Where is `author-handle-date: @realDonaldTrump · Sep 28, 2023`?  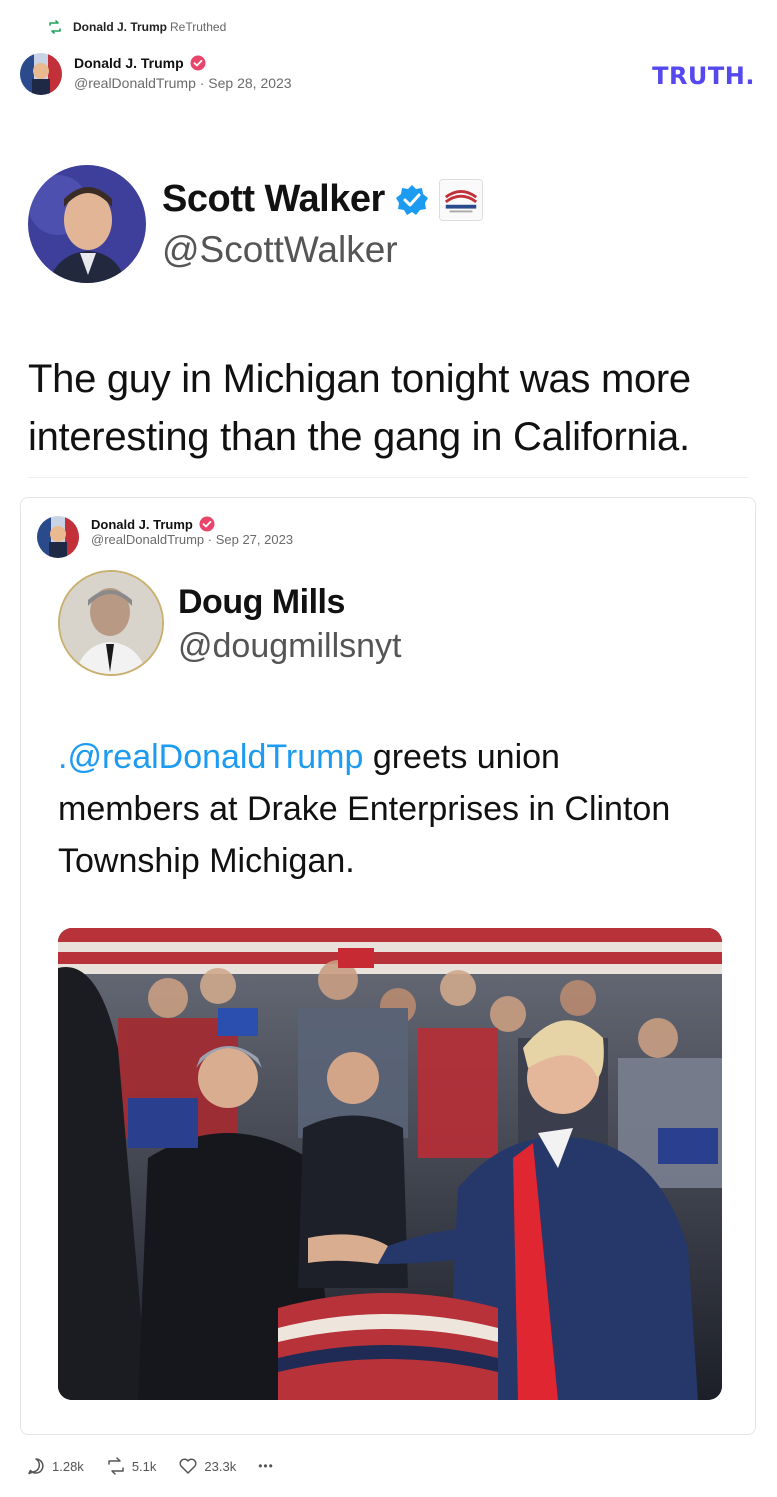 author-handle-date: @realDonaldTrump · Sep 28, 2023 is located at coordinates (183, 83).